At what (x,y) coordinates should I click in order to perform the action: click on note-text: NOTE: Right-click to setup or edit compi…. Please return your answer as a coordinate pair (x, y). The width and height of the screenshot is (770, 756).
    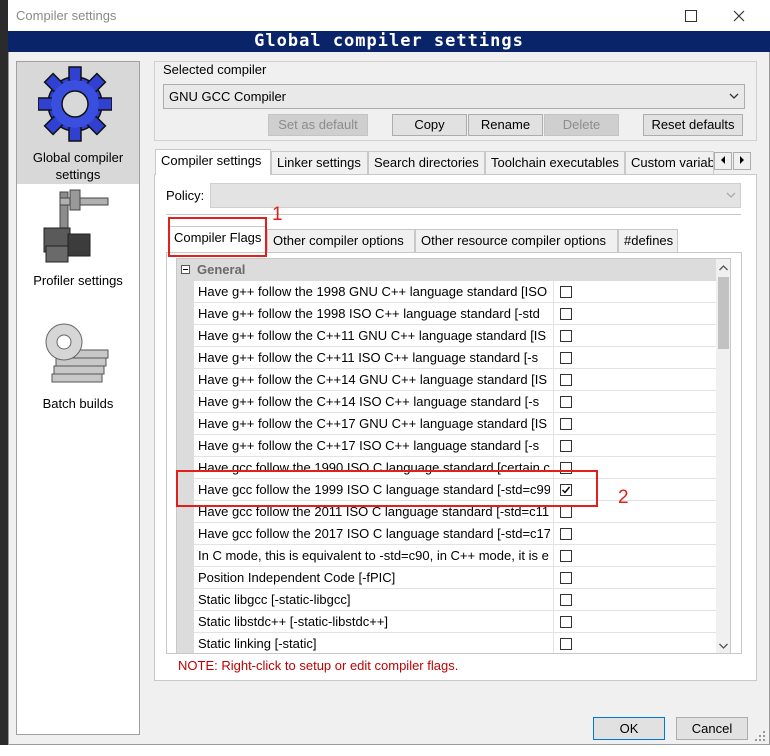
    Looking at the image, I should click on (318, 665).